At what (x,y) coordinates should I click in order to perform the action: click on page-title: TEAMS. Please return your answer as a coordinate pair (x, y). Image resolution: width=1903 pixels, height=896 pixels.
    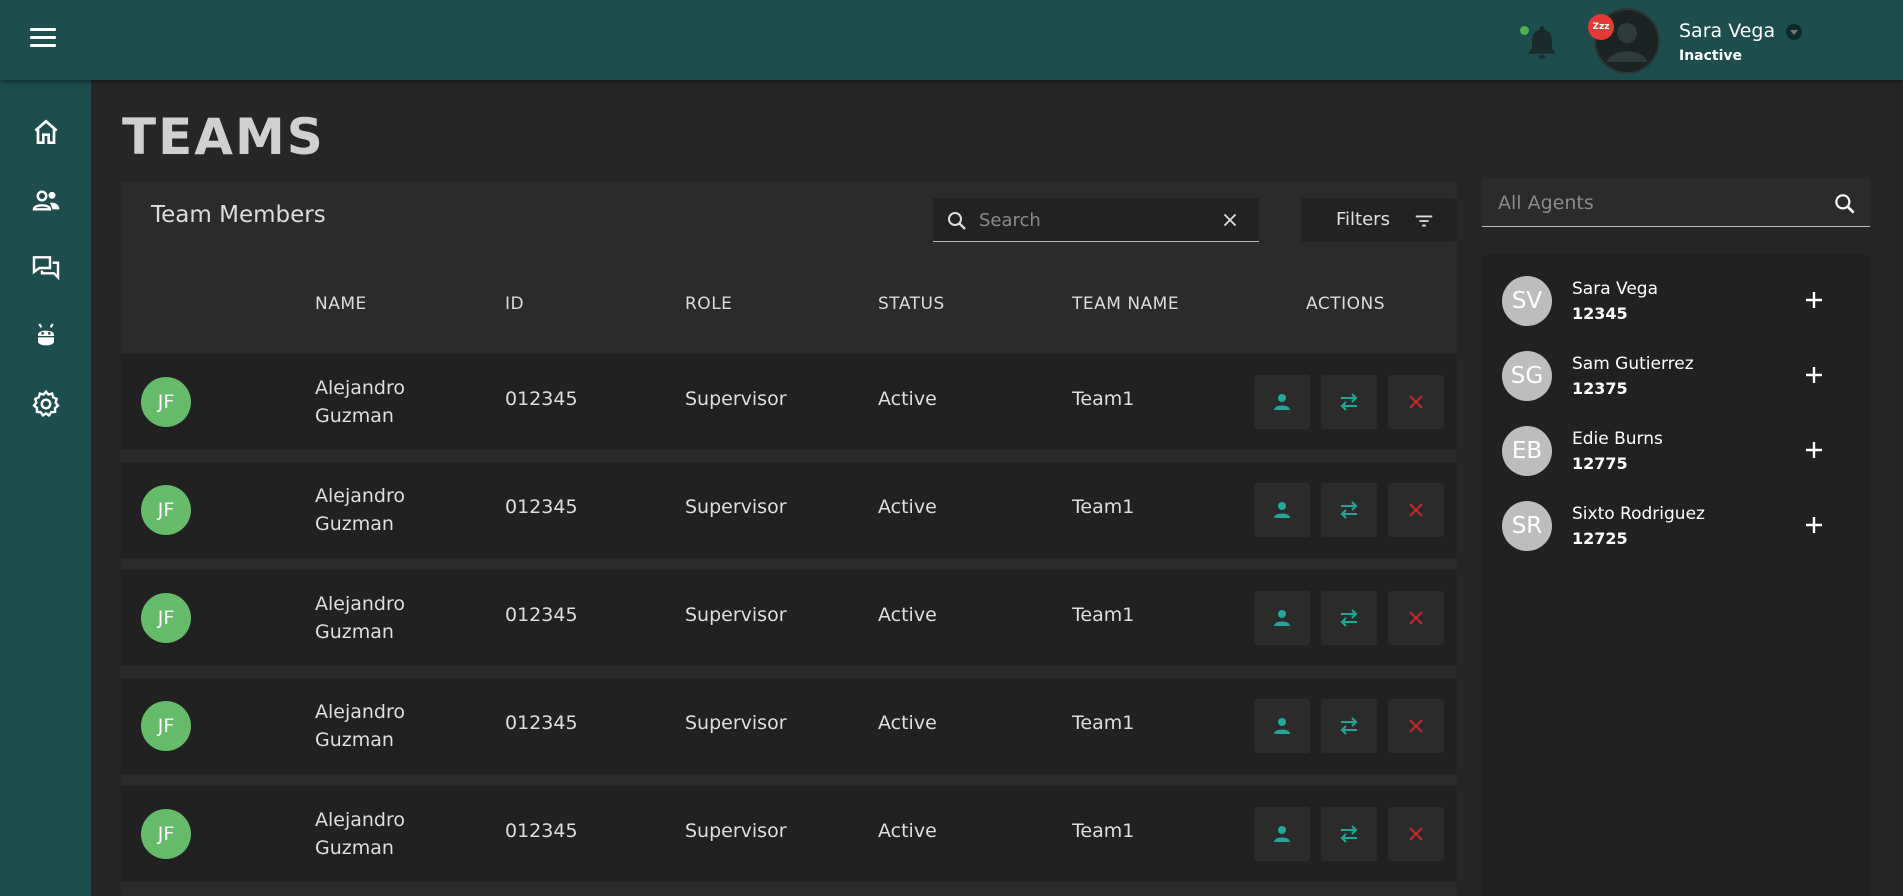
    Looking at the image, I should click on (223, 137).